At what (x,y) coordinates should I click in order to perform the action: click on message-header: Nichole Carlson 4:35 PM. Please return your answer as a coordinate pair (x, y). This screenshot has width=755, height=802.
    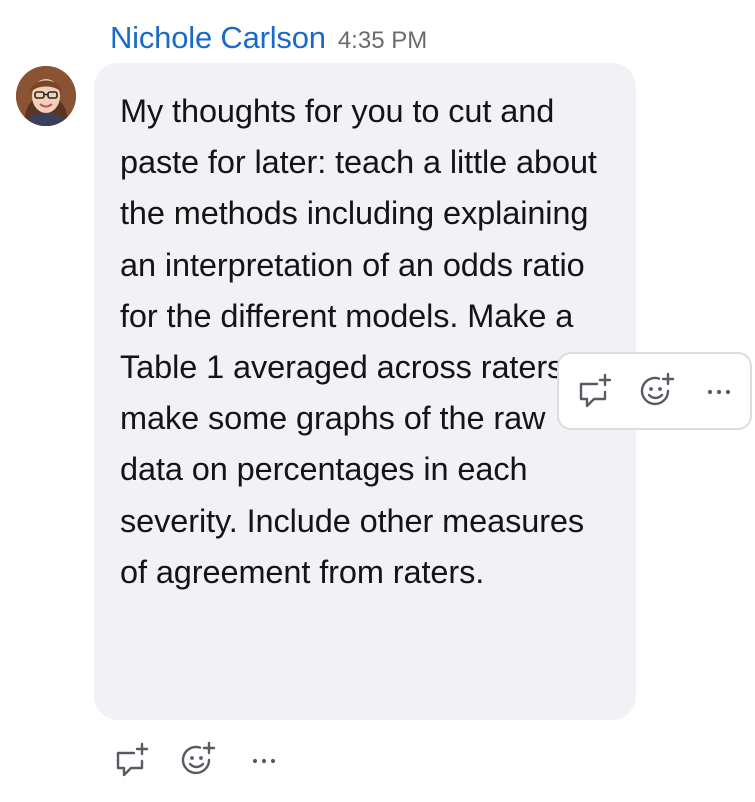
    Looking at the image, I should click on (268, 38).